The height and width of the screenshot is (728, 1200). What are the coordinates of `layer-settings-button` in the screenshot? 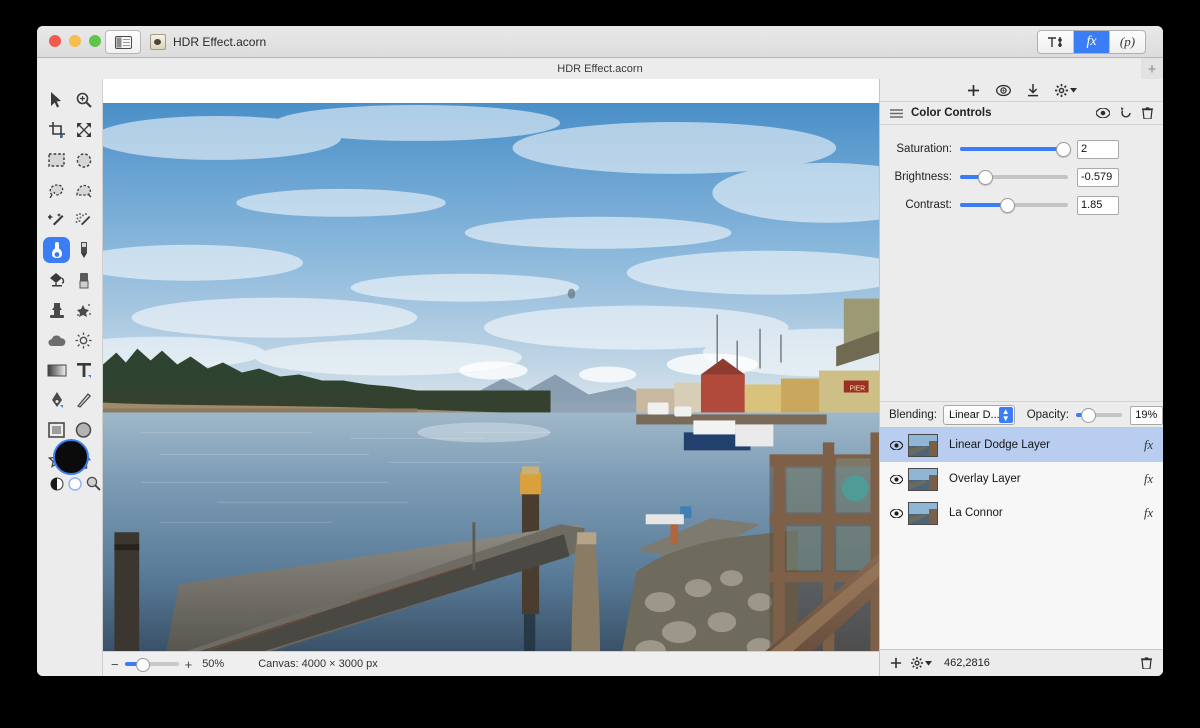 It's located at (921, 663).